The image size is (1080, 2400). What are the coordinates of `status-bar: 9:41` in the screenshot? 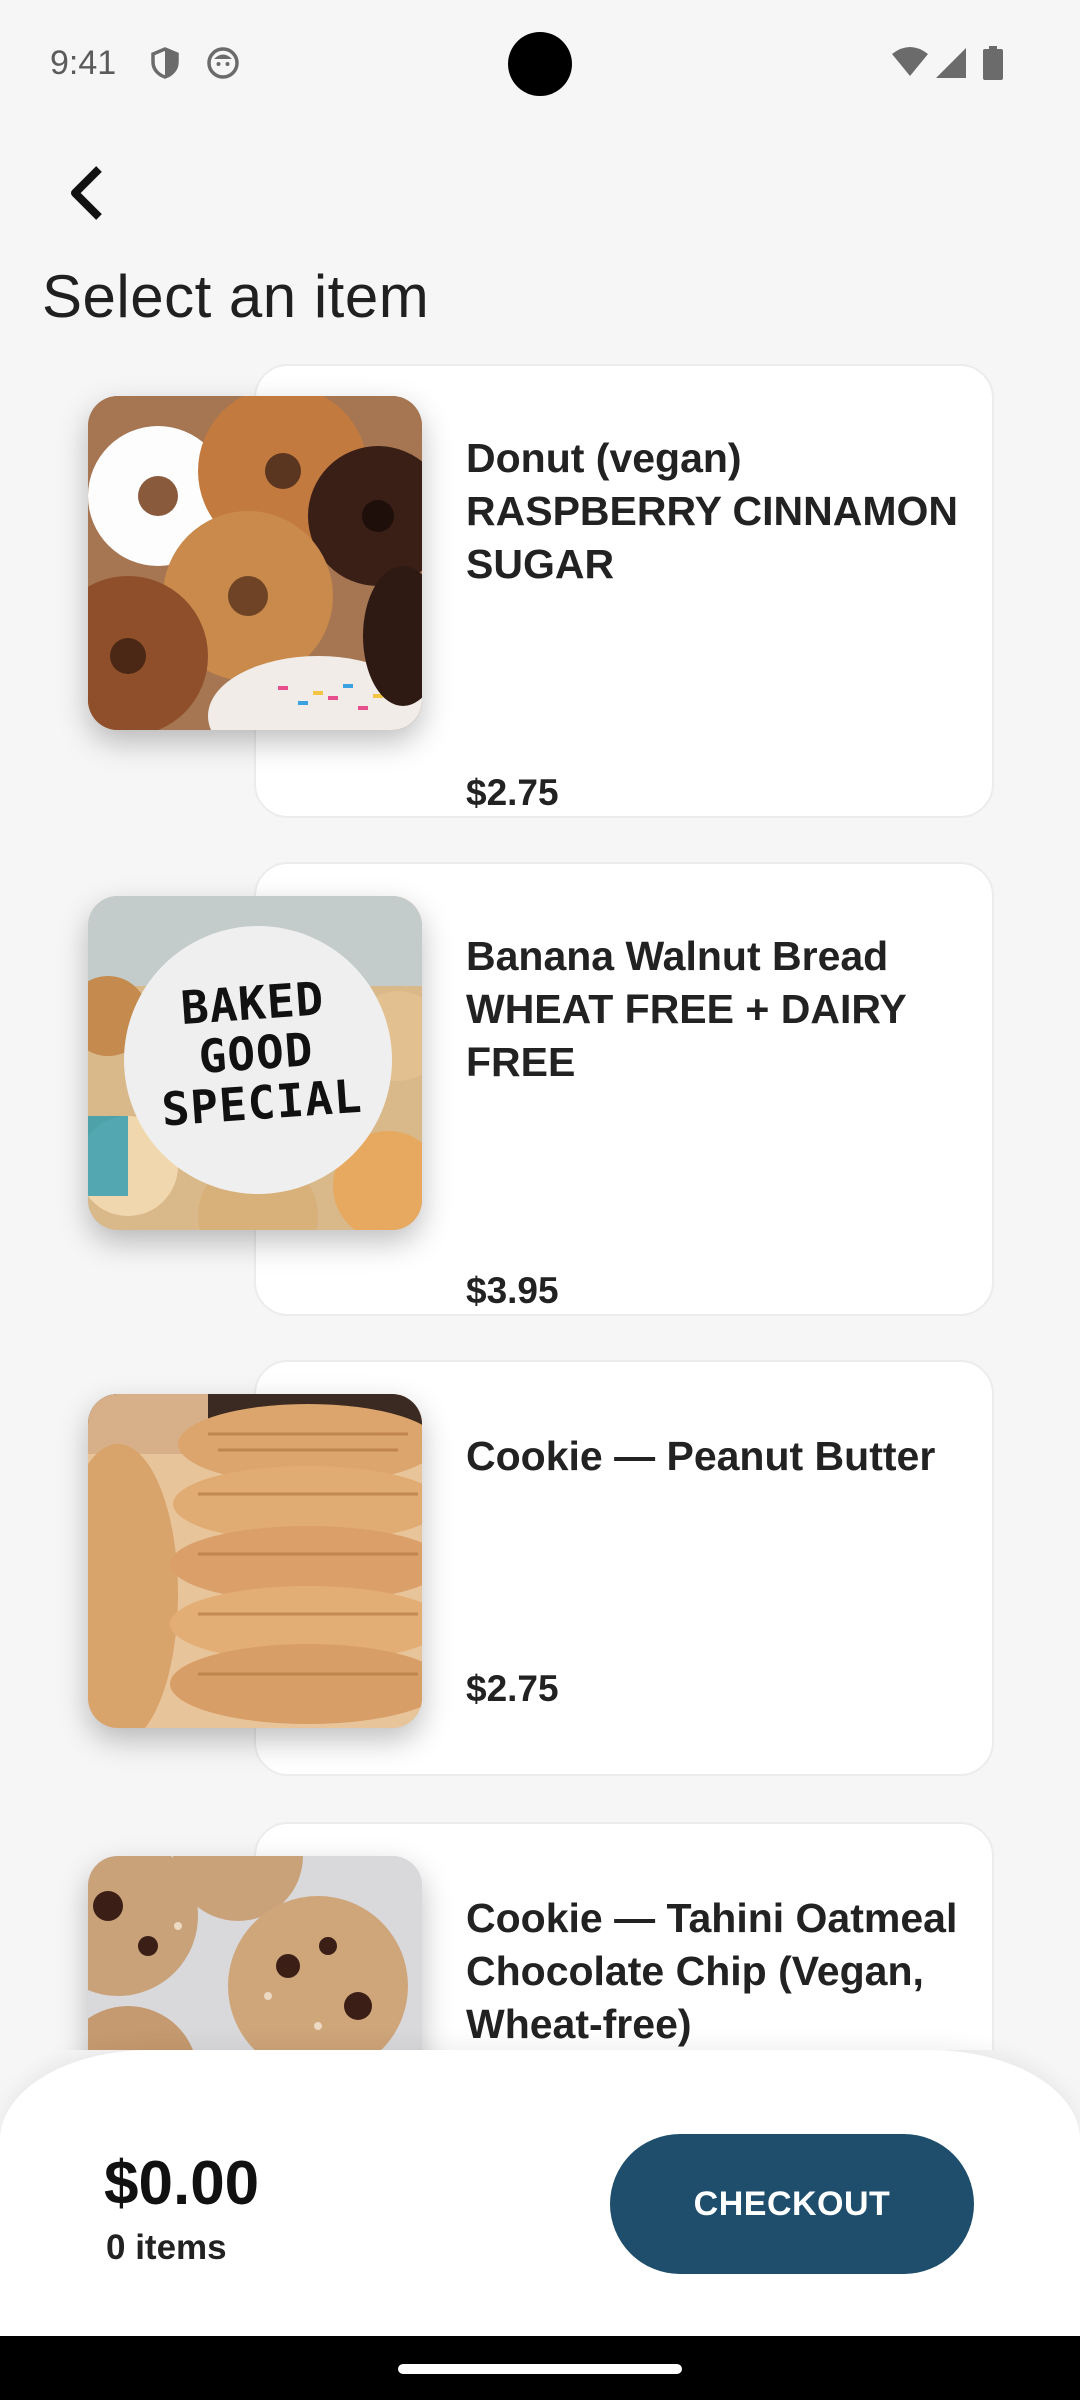 It's located at (540, 65).